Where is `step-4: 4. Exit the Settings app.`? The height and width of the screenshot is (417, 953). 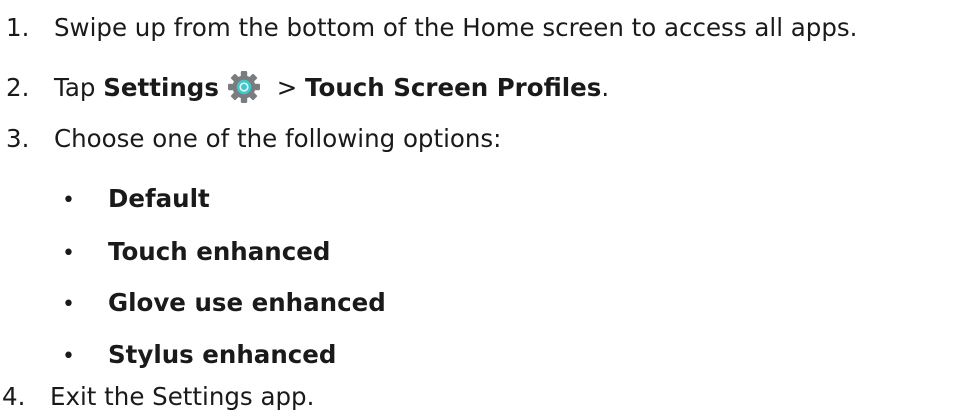 step-4: 4. Exit the Settings app. is located at coordinates (157, 397).